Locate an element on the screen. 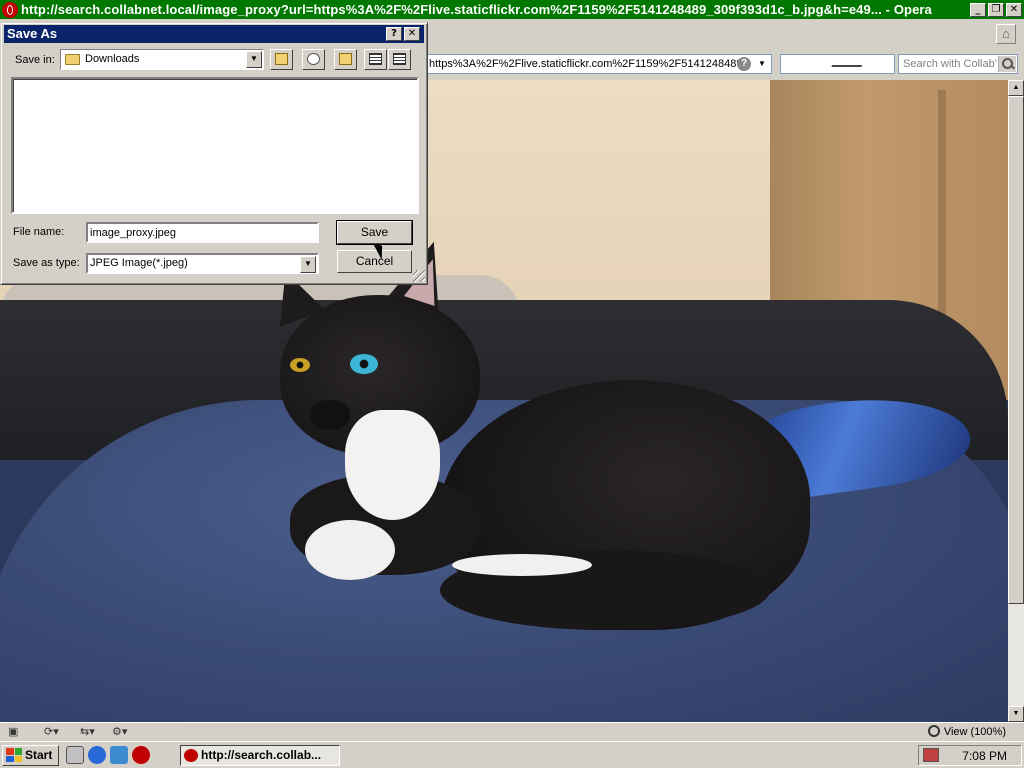  opera-task-icon is located at coordinates (191, 755).